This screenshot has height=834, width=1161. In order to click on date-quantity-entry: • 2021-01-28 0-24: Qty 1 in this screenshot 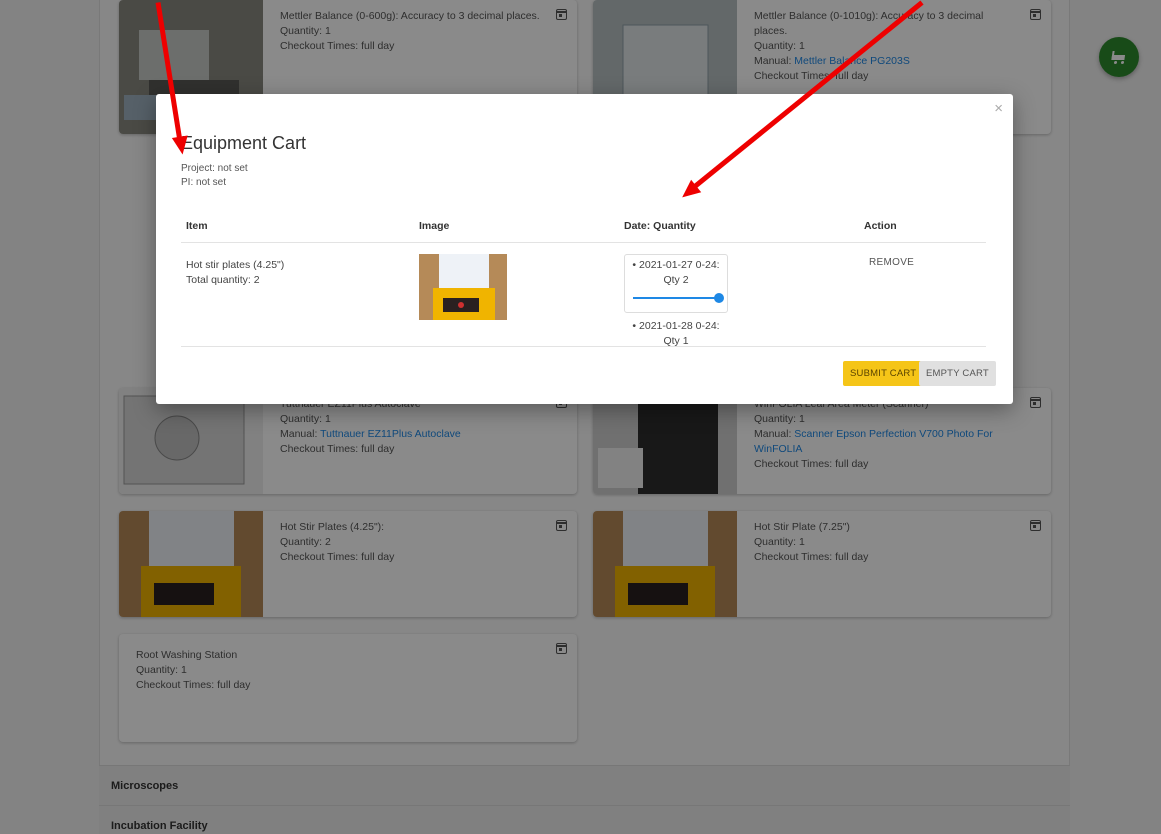, I will do `click(676, 334)`.